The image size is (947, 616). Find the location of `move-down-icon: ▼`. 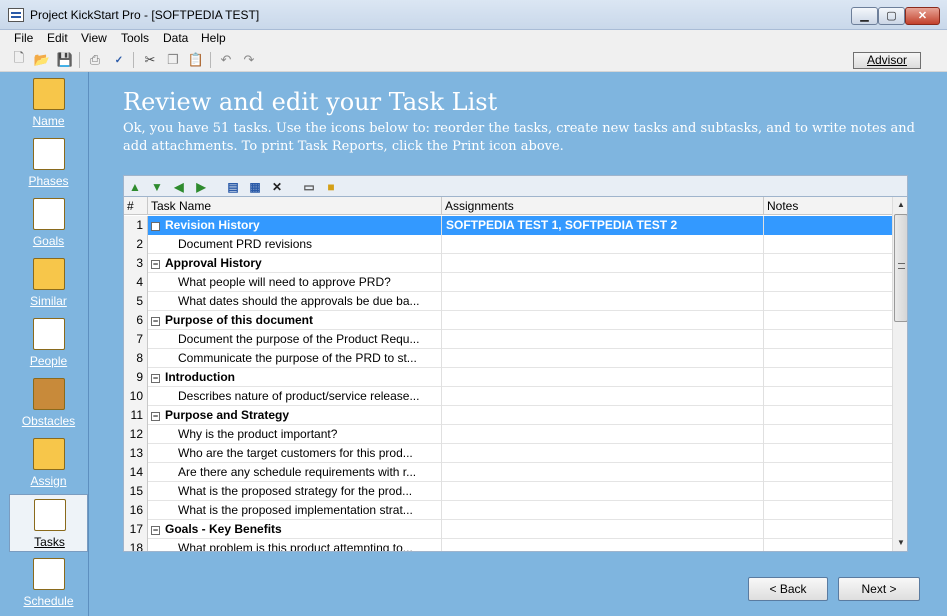

move-down-icon: ▼ is located at coordinates (157, 187).